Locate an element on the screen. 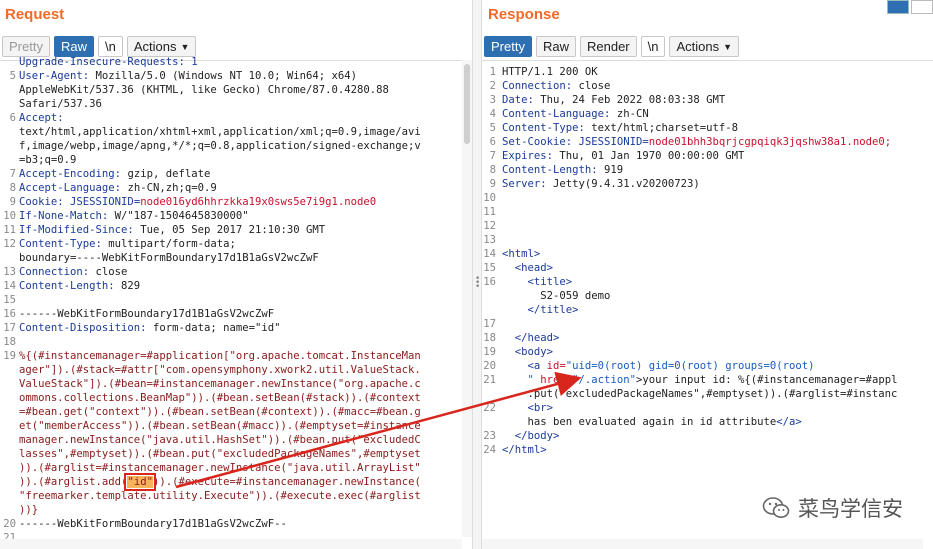 This screenshot has width=933, height=549. code-token: S2-059 demo is located at coordinates (556, 296).